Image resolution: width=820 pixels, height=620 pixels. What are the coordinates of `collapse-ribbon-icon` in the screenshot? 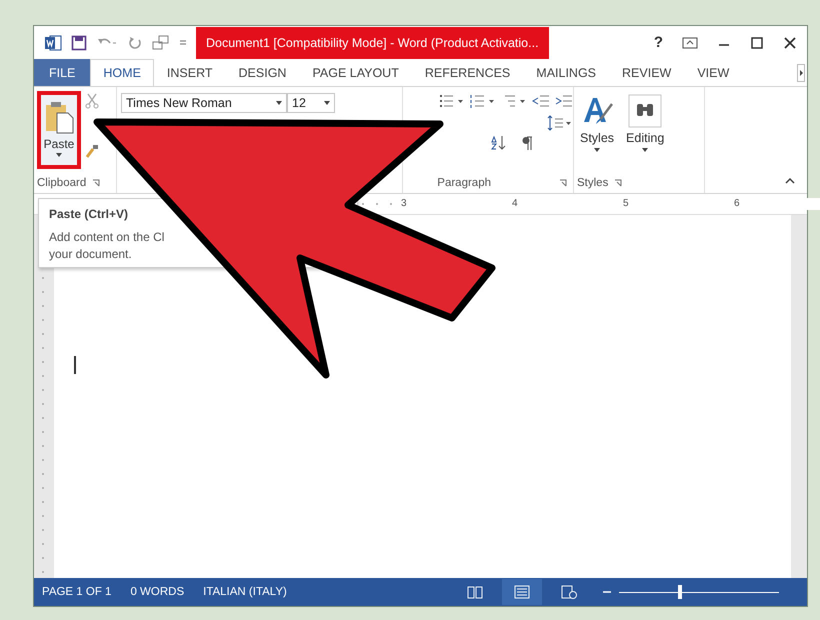 It's located at (790, 181).